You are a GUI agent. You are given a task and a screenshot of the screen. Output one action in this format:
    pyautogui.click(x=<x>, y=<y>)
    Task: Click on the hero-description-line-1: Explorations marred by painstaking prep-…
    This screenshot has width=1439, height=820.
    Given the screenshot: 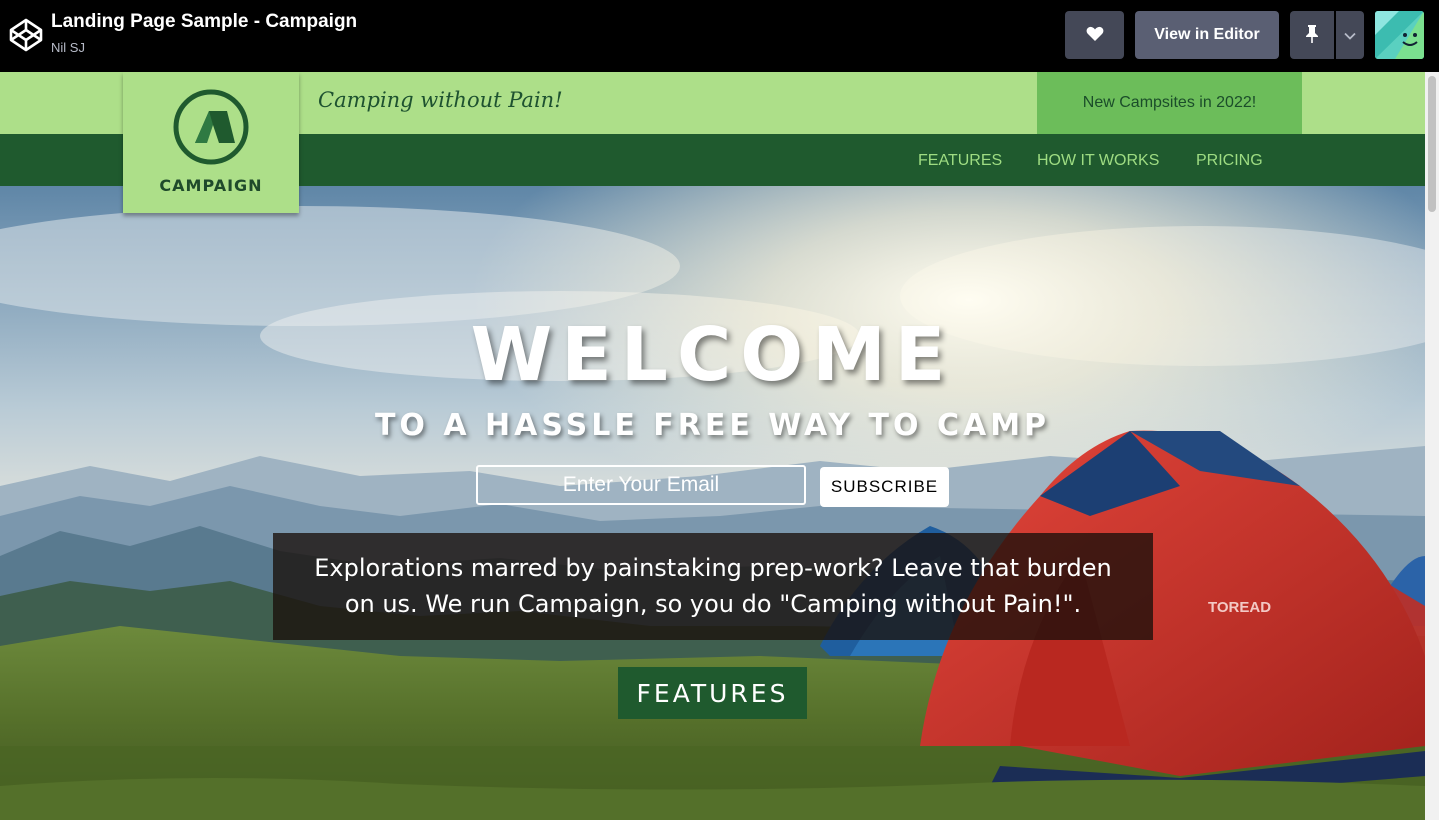 What is the action you would take?
    pyautogui.click(x=713, y=568)
    